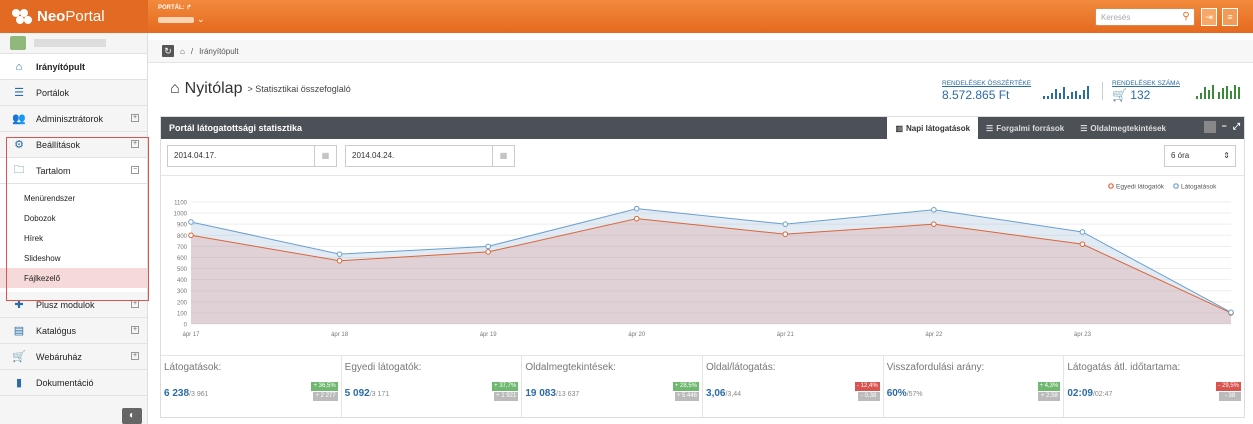 This screenshot has width=1253, height=424. I want to click on breadcrumb-current: Irányítópult, so click(219, 51).